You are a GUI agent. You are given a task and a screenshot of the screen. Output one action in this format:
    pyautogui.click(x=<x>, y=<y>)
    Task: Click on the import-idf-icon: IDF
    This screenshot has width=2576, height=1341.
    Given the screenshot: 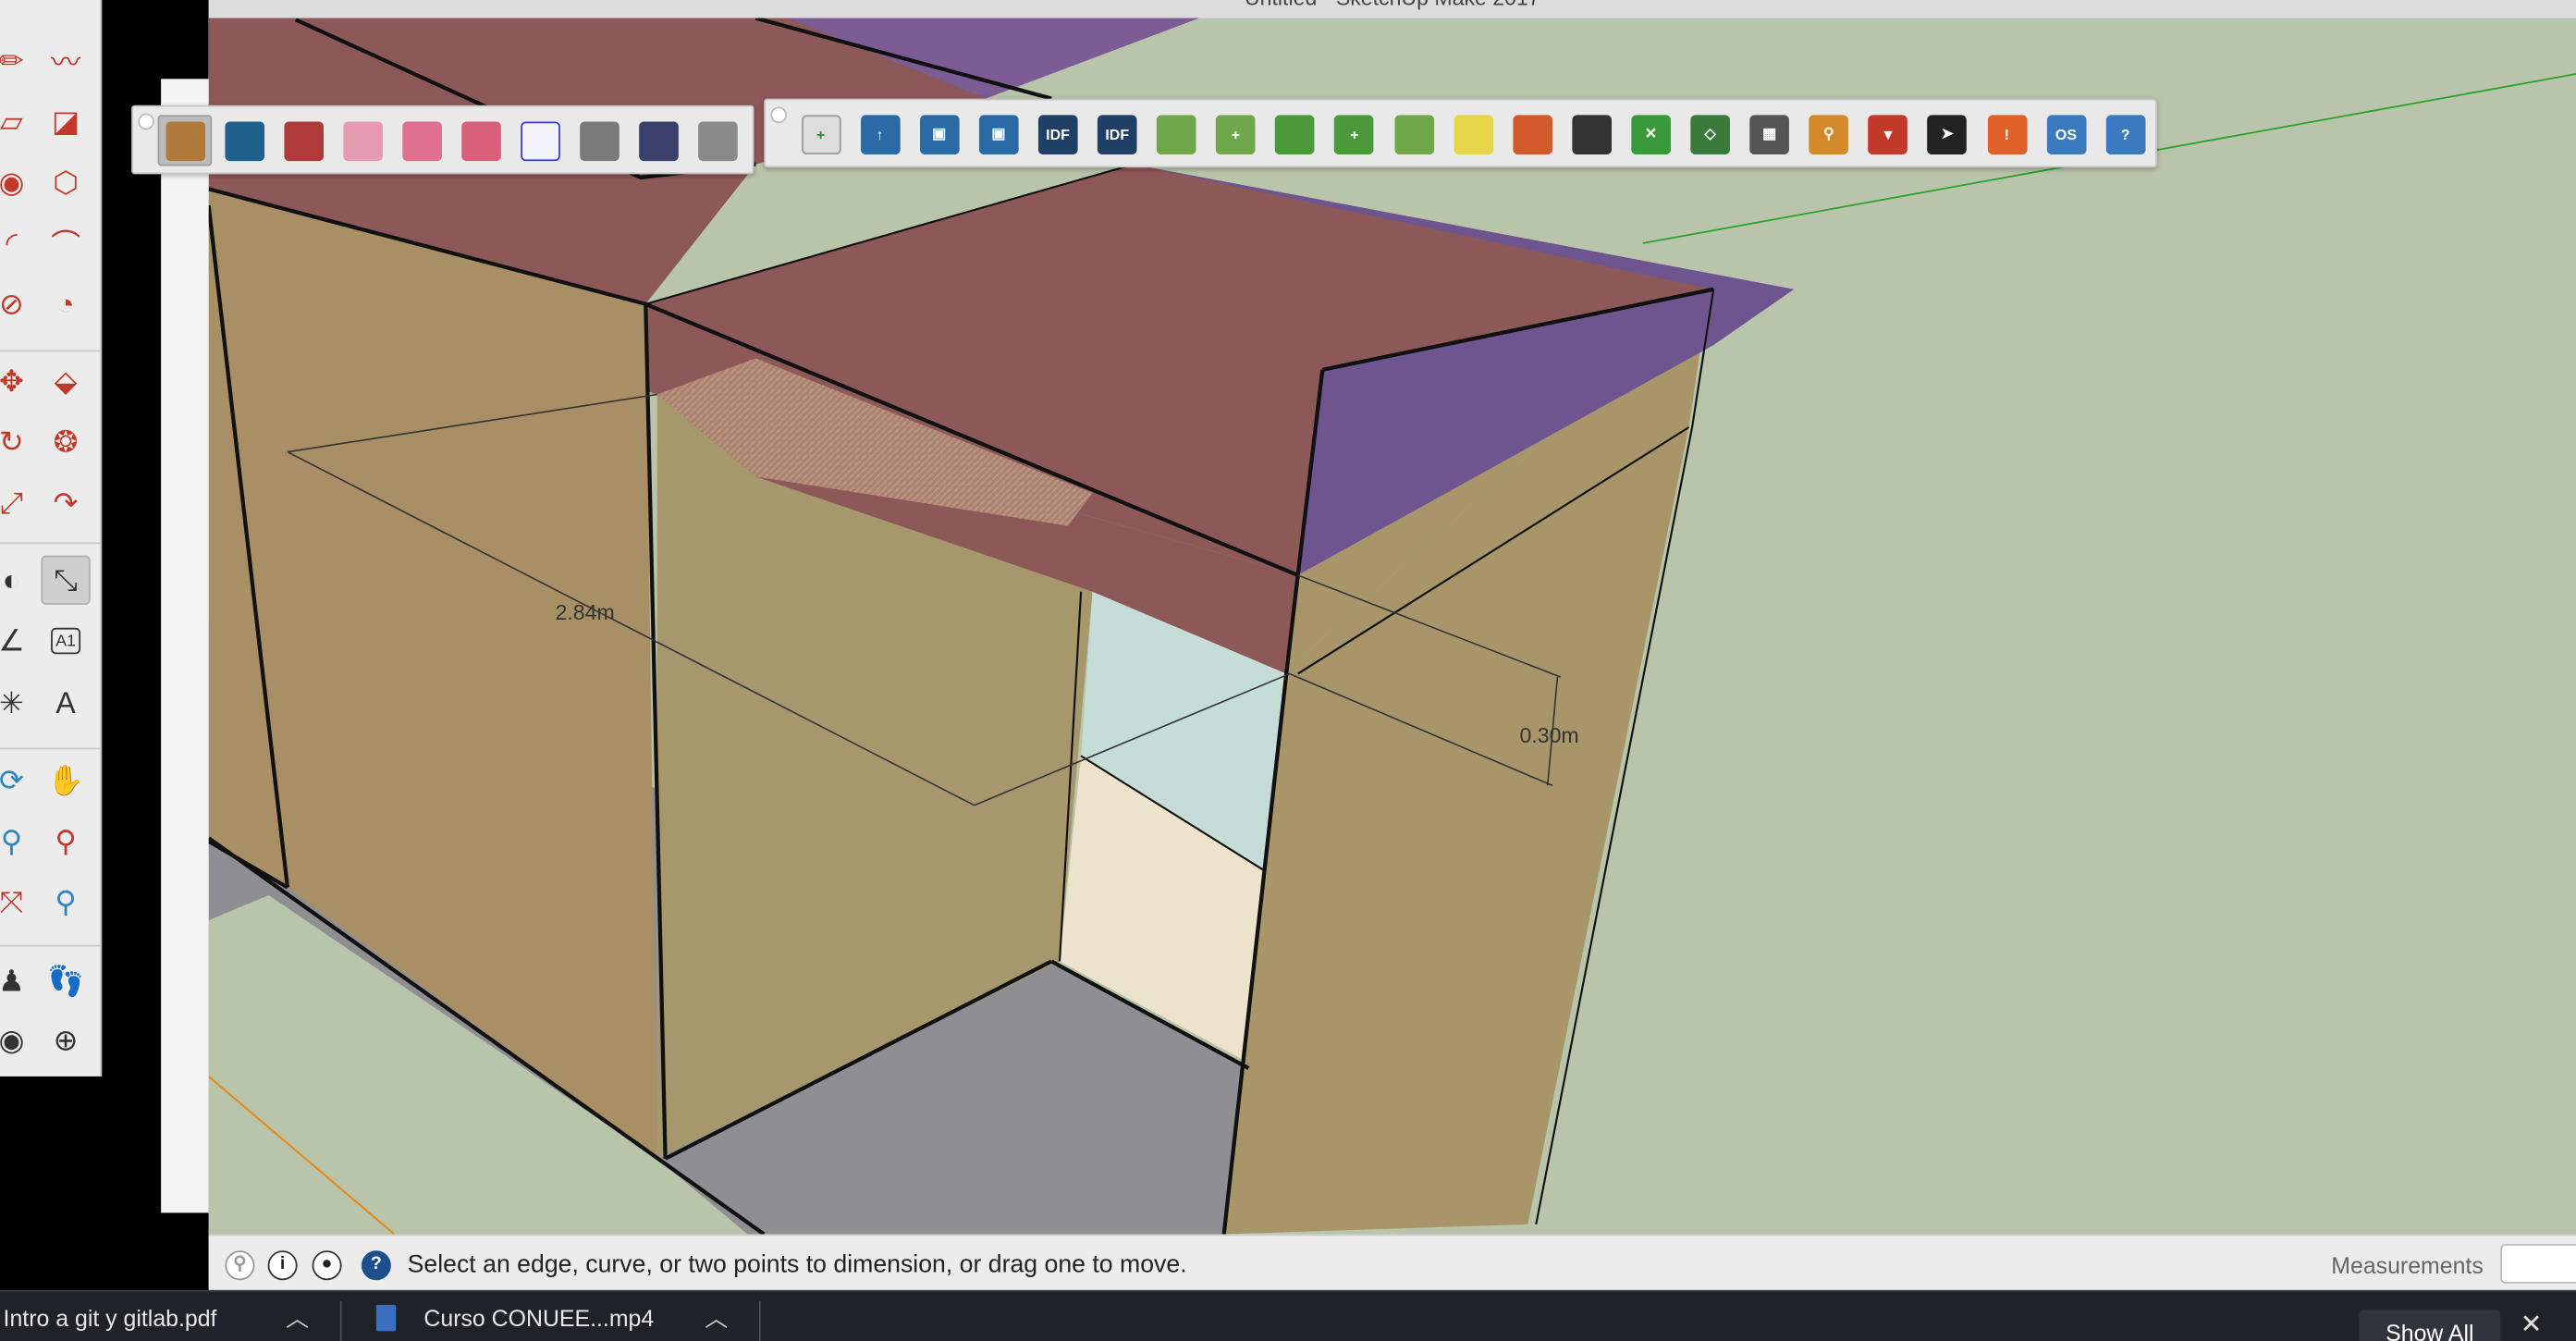 What is the action you would take?
    pyautogui.click(x=1058, y=133)
    